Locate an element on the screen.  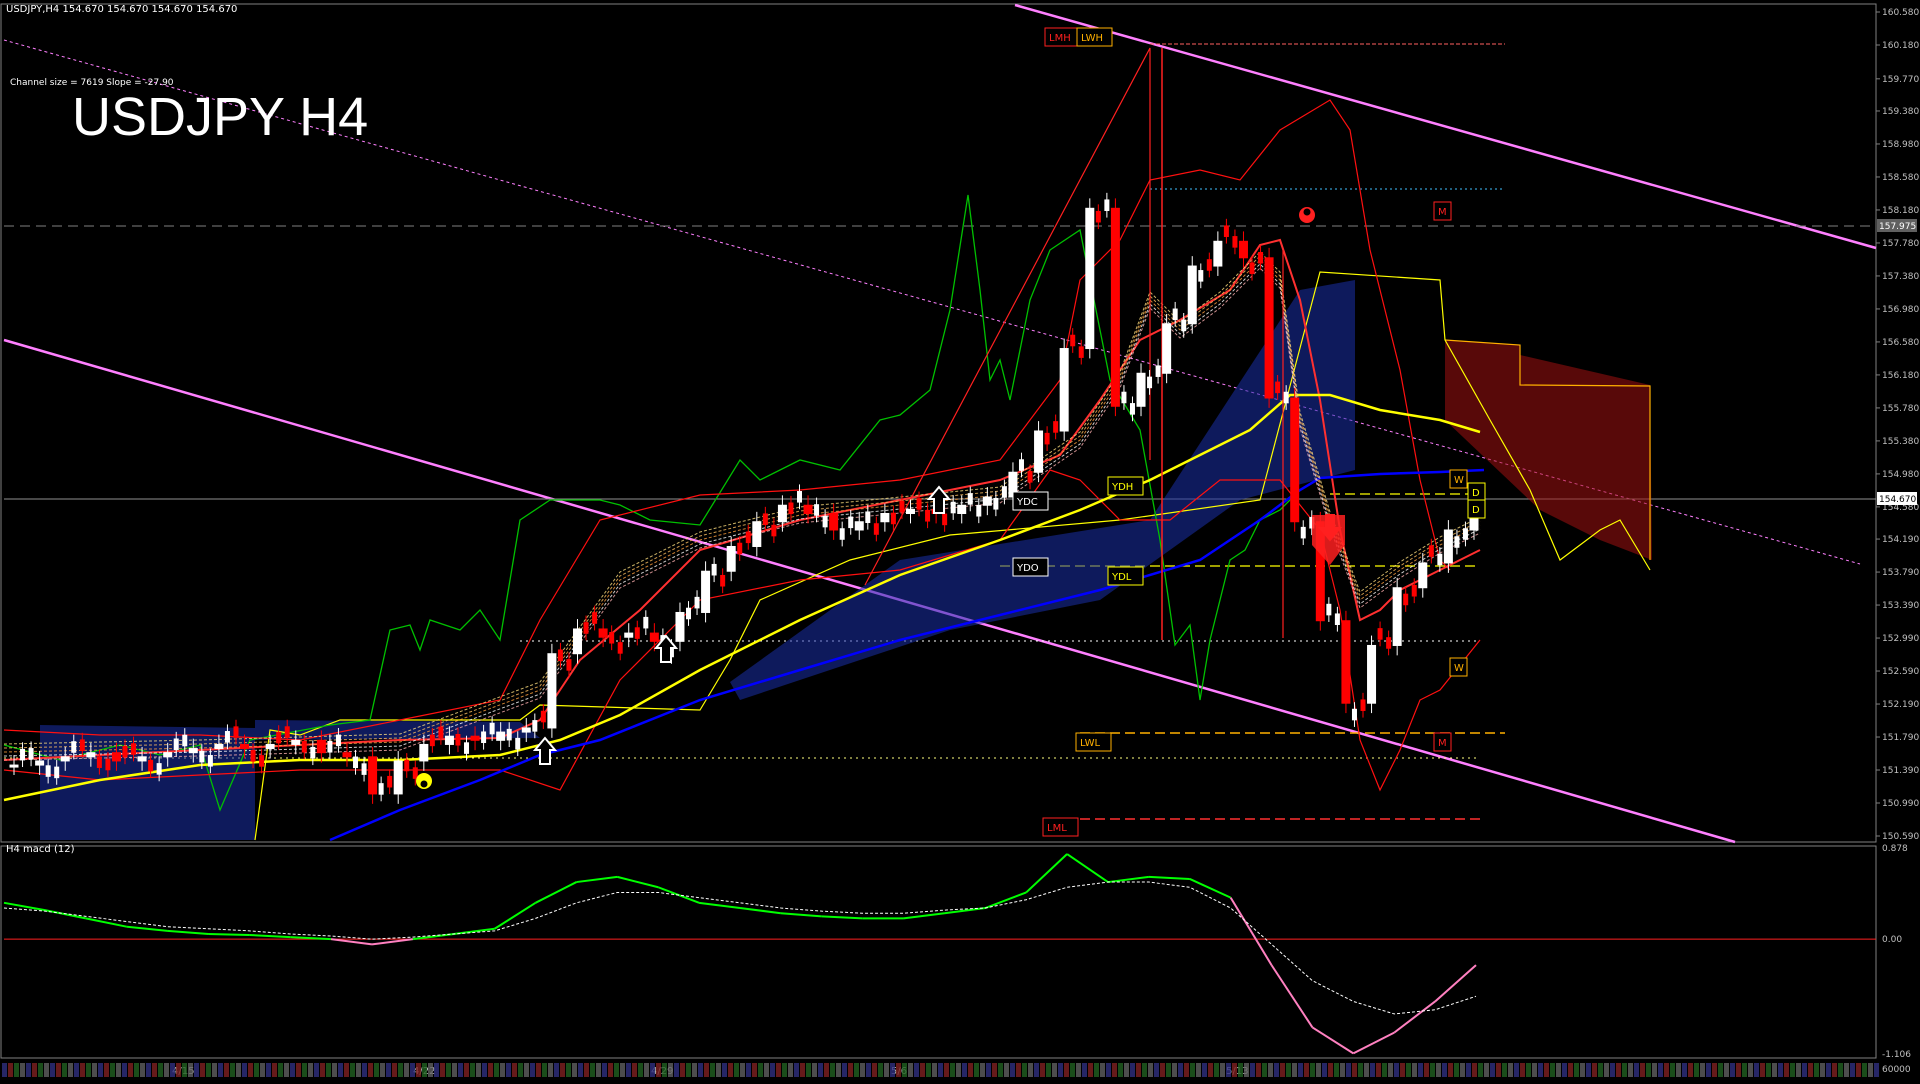
level-label-ydo: YDO is located at coordinates (1027, 568).